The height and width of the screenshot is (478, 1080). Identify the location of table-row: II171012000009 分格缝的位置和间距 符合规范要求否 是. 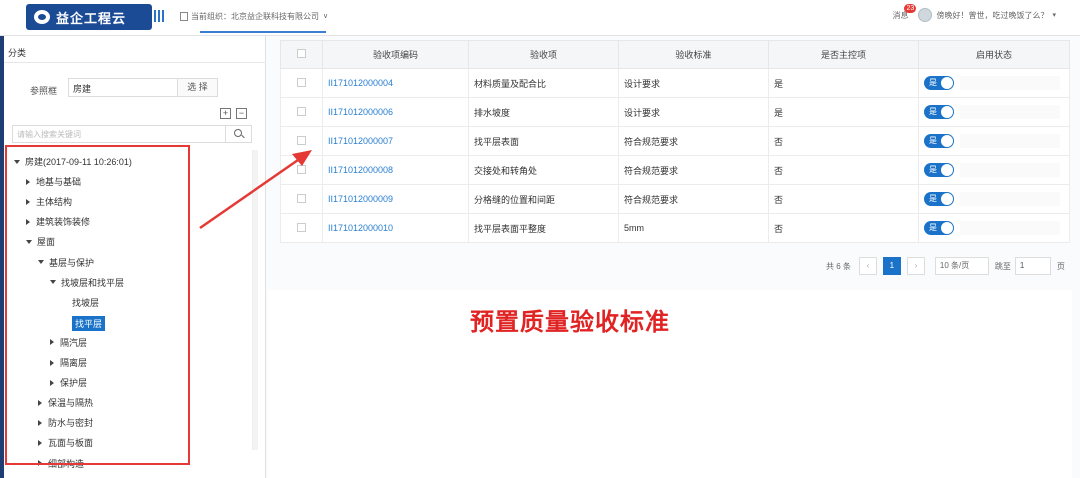
(675, 199).